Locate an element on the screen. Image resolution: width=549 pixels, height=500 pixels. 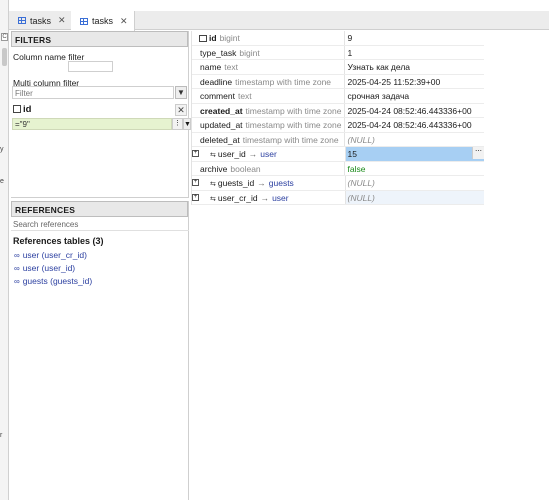
field-name: type_task is located at coordinates (218, 52).